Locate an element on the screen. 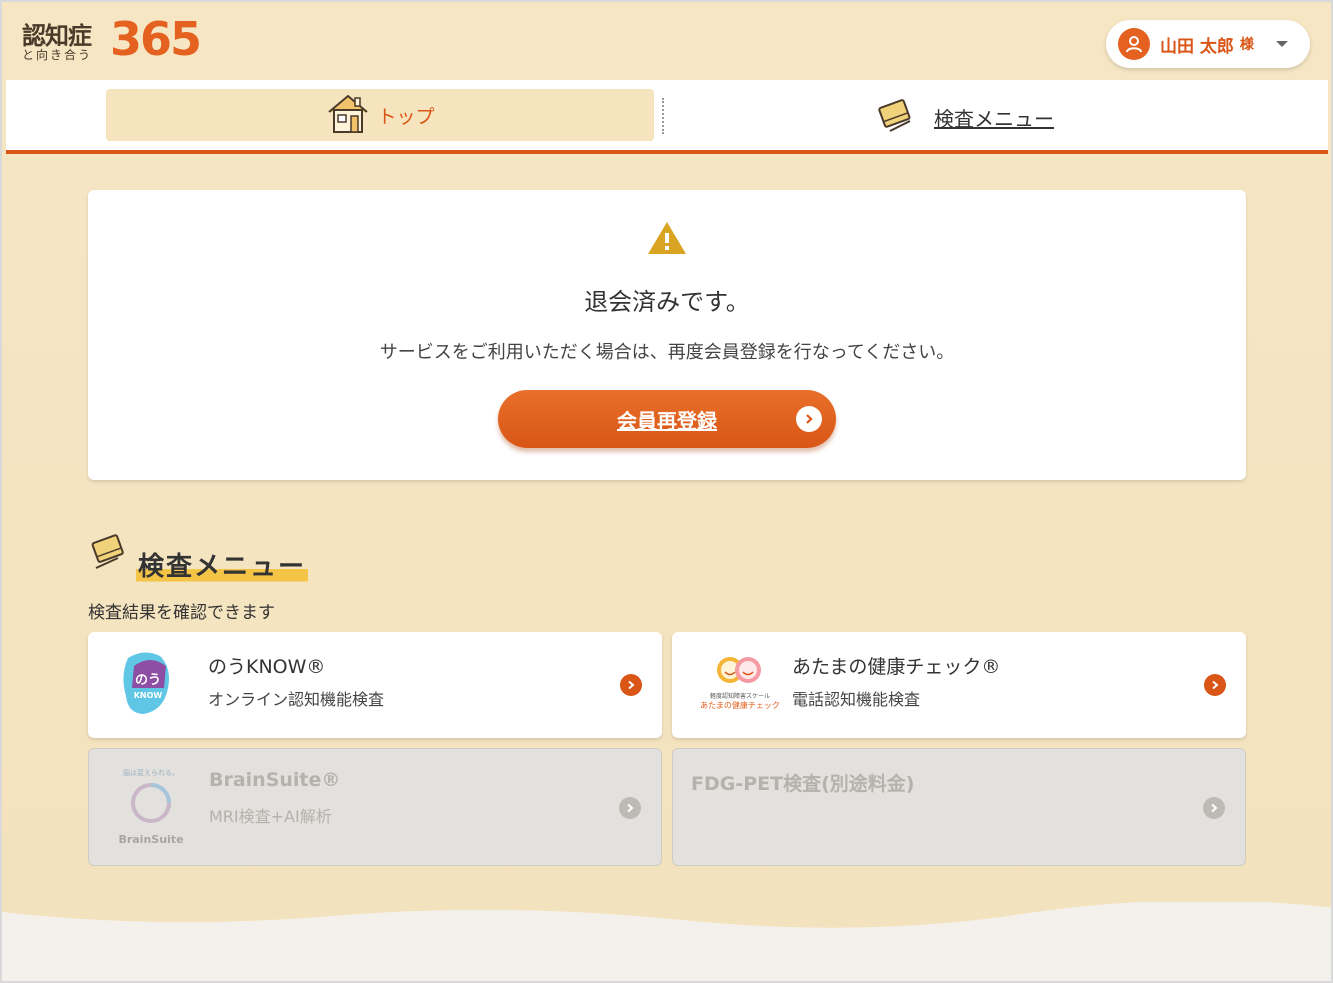  card-nouknow: のう KNOW のうKNOW® オンライン認知機能検査 is located at coordinates (375, 685).